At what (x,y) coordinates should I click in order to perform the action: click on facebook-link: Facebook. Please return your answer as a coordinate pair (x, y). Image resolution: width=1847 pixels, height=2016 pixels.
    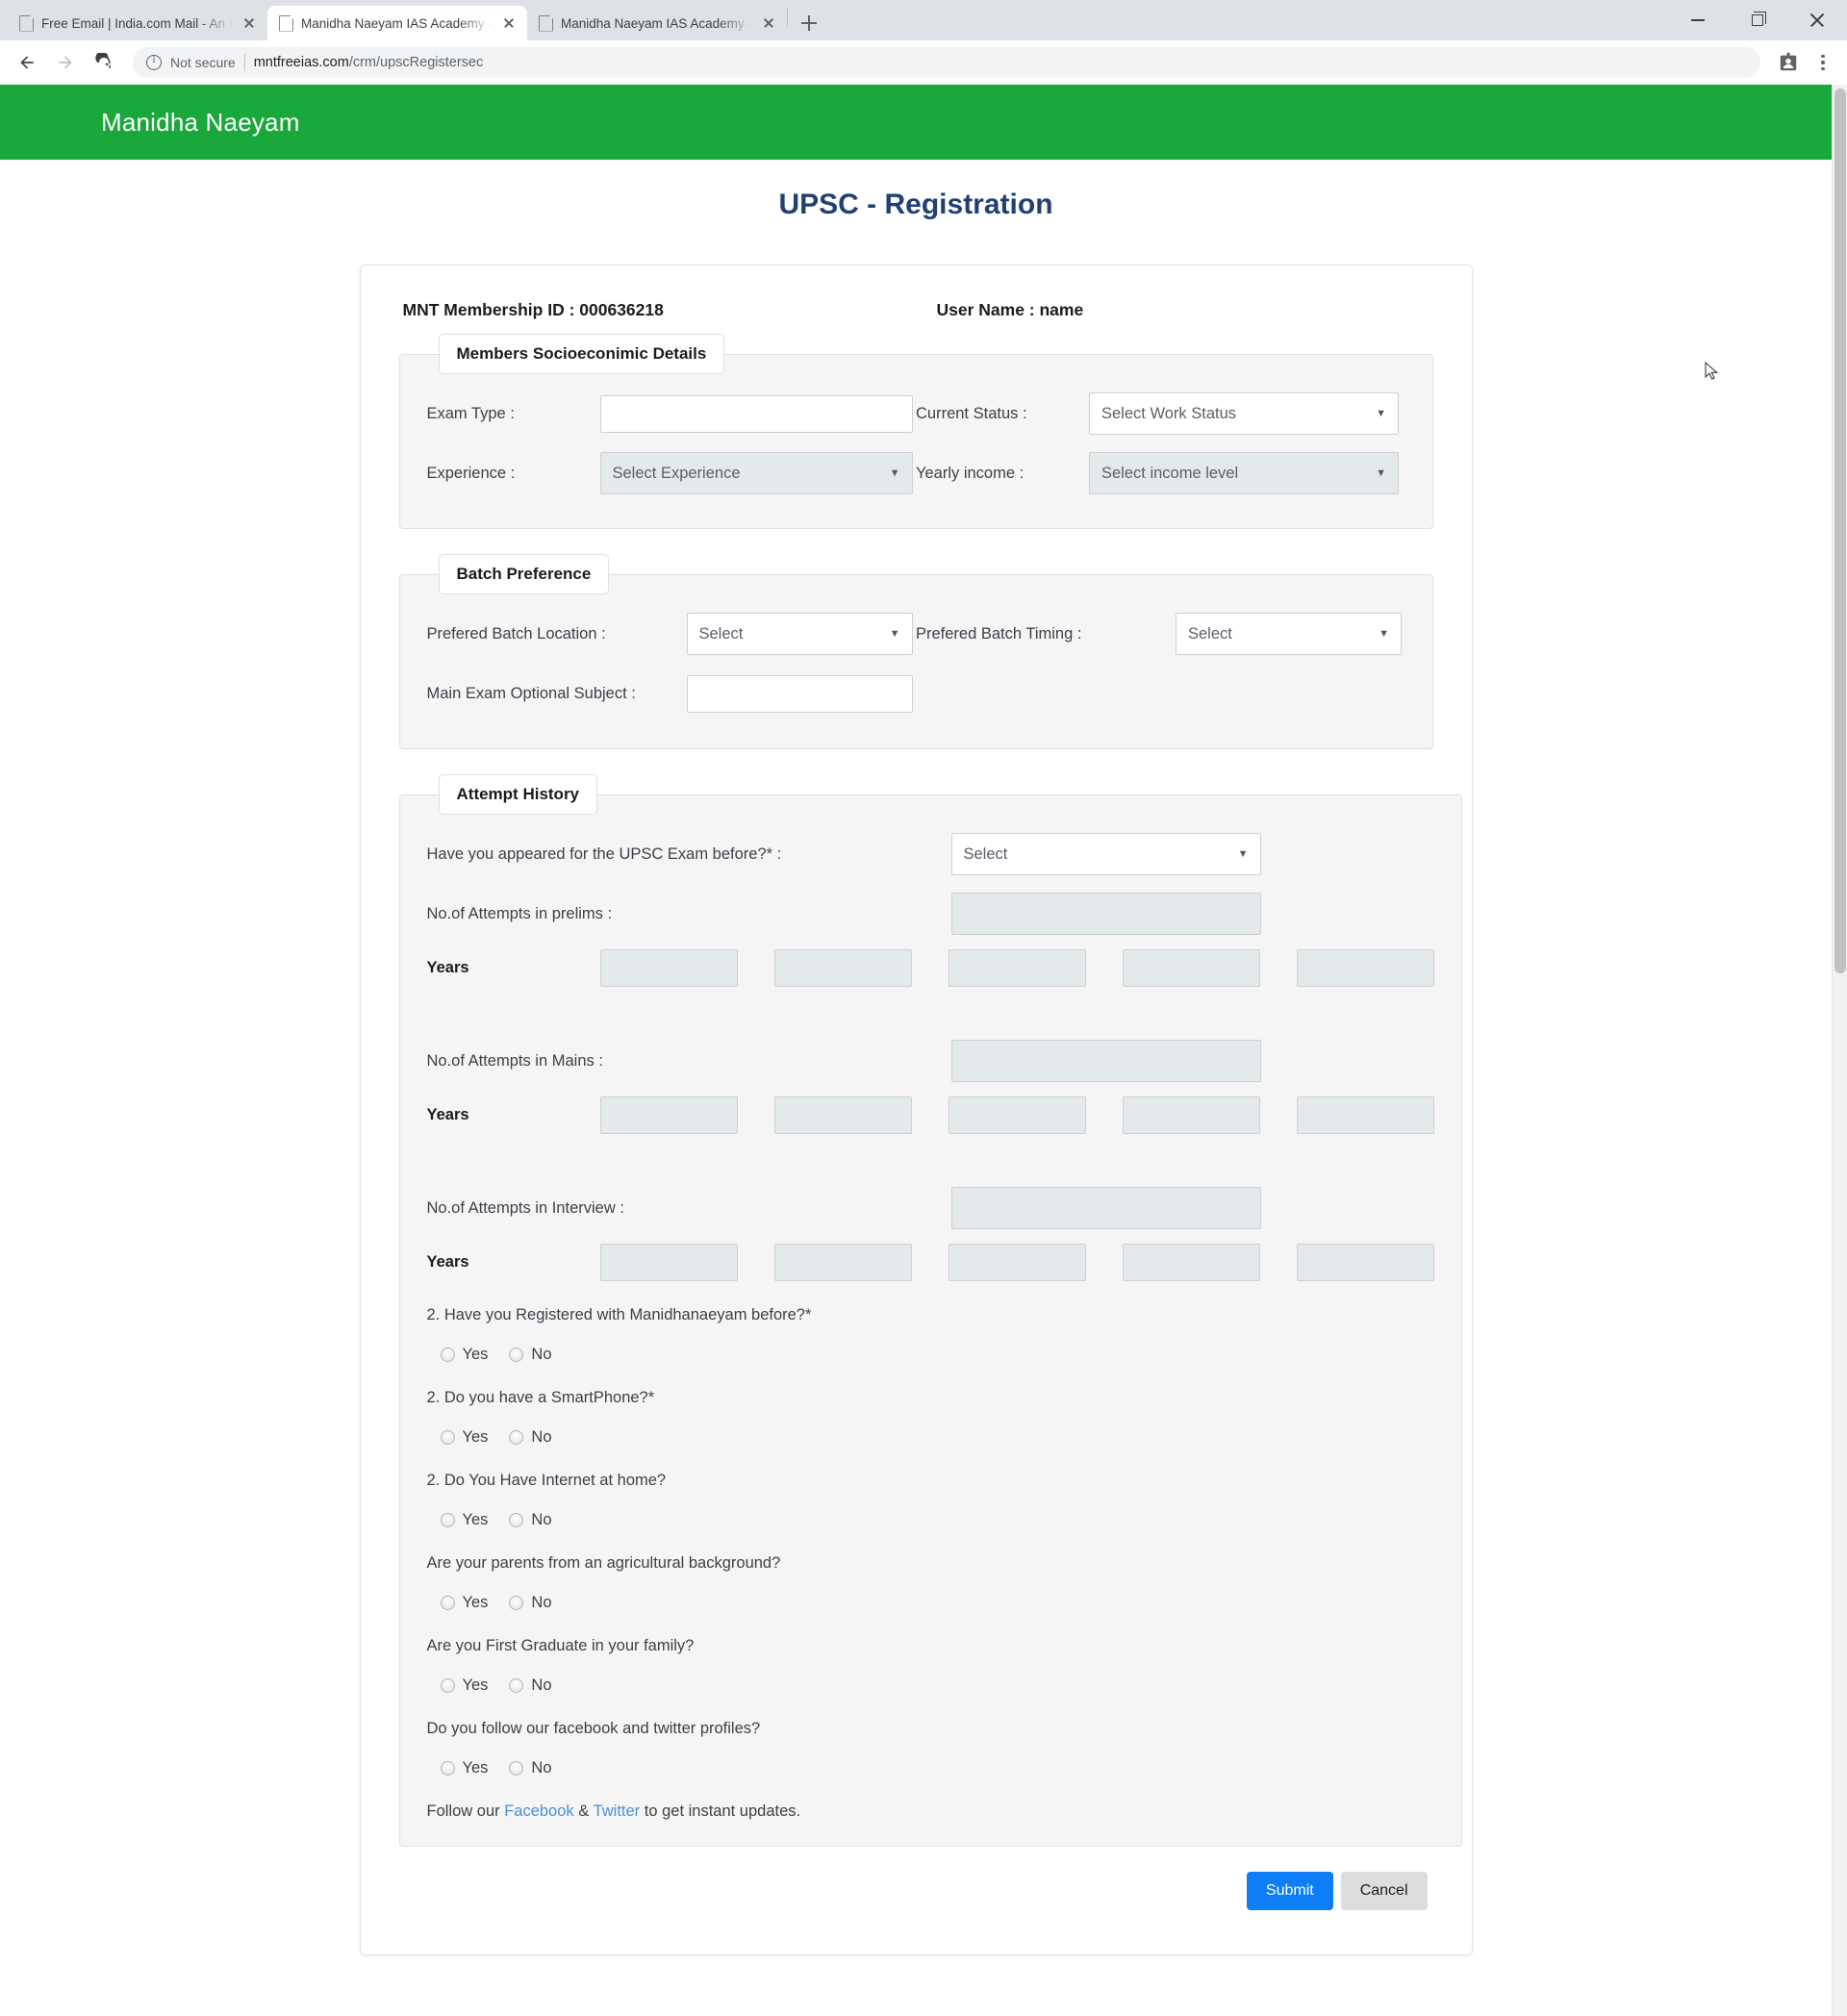
    Looking at the image, I should click on (539, 1811).